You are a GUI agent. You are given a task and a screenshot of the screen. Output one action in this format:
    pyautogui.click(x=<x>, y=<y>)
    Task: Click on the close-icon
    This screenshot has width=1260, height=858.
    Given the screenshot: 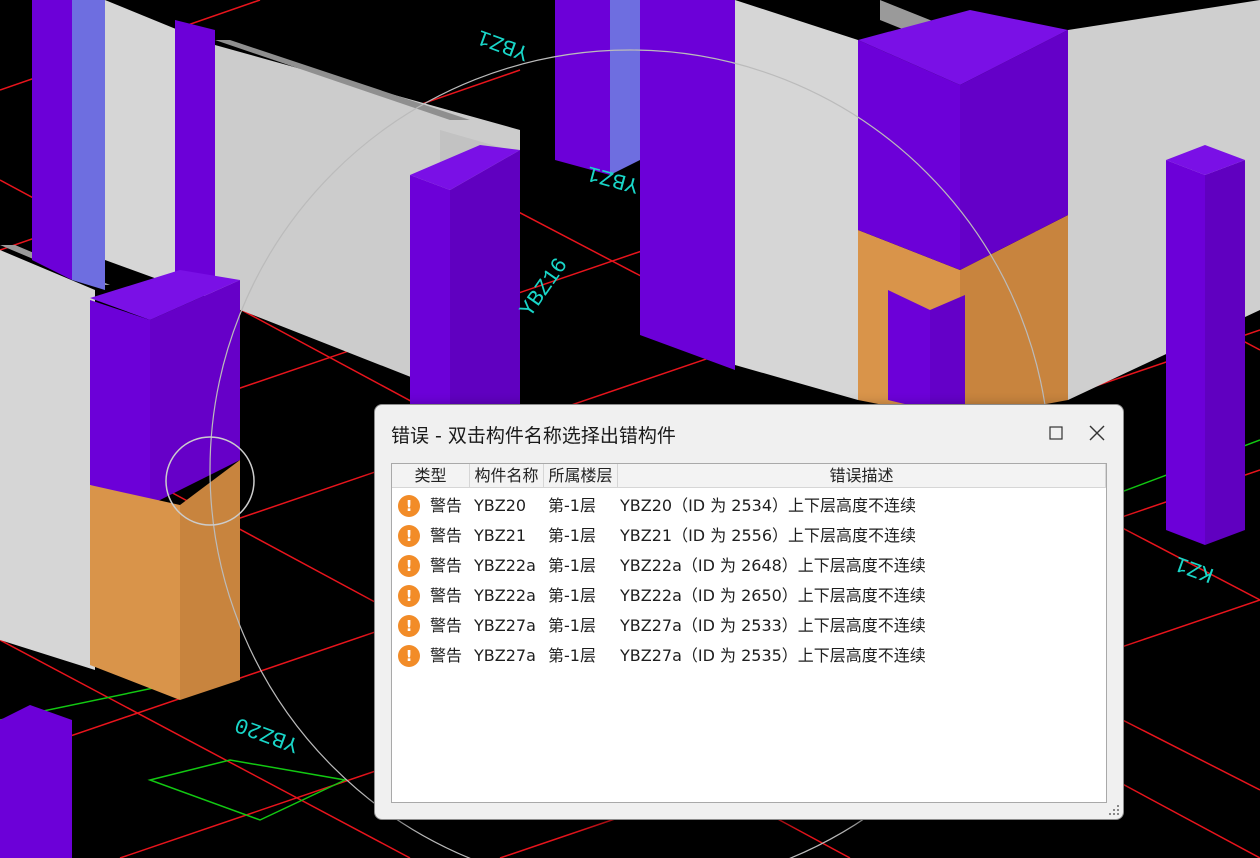 What is the action you would take?
    pyautogui.click(x=1097, y=433)
    